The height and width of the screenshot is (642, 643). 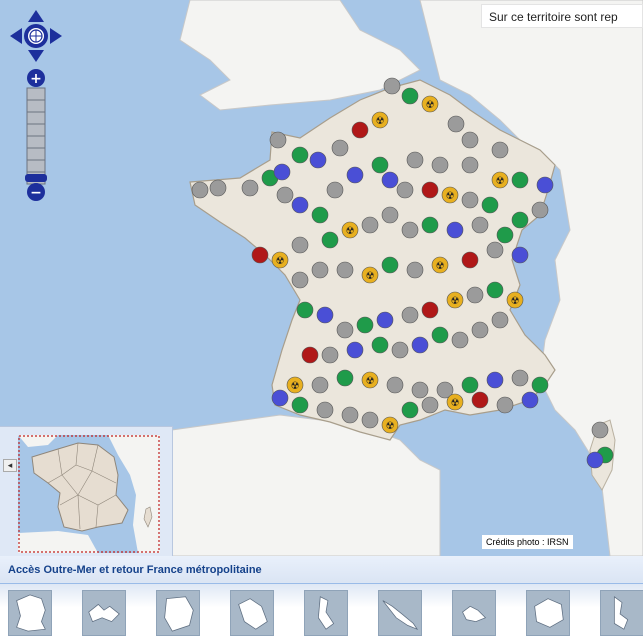 I want to click on zoom-control: + −, so click(x=36, y=138).